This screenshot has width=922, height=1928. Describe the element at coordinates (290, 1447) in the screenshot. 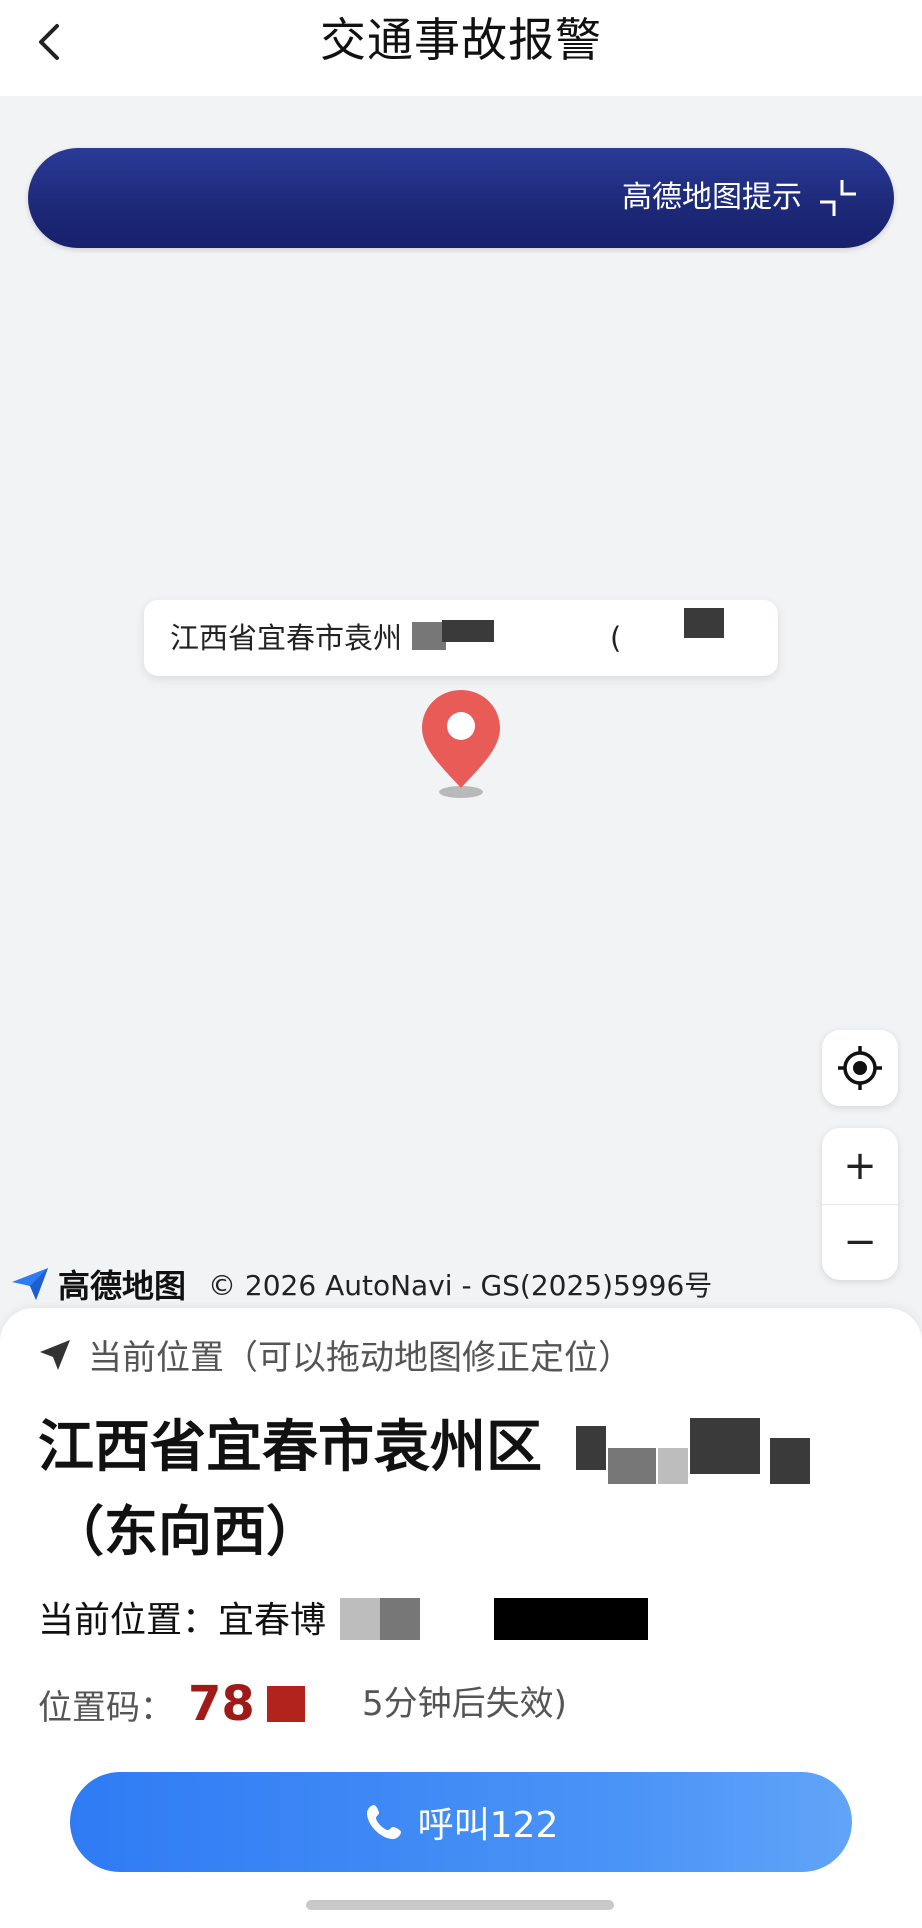

I see `address-title: 江西省宜春市袁州区` at that location.